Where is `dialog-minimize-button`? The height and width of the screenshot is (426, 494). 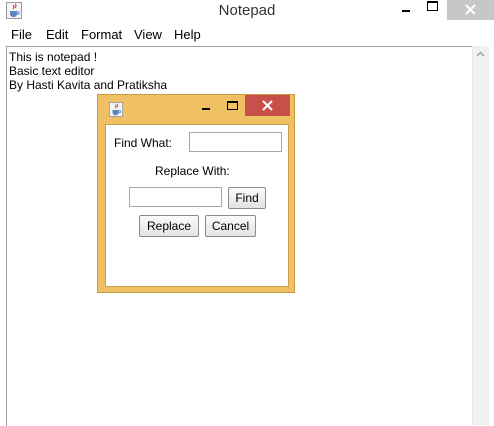 dialog-minimize-button is located at coordinates (206, 109).